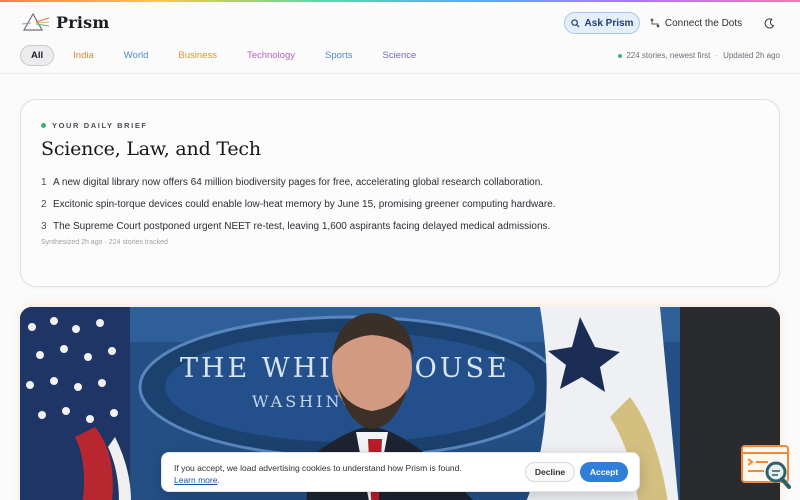 The height and width of the screenshot is (500, 800). I want to click on connect-the-dots-button: Connect the Dots, so click(696, 23).